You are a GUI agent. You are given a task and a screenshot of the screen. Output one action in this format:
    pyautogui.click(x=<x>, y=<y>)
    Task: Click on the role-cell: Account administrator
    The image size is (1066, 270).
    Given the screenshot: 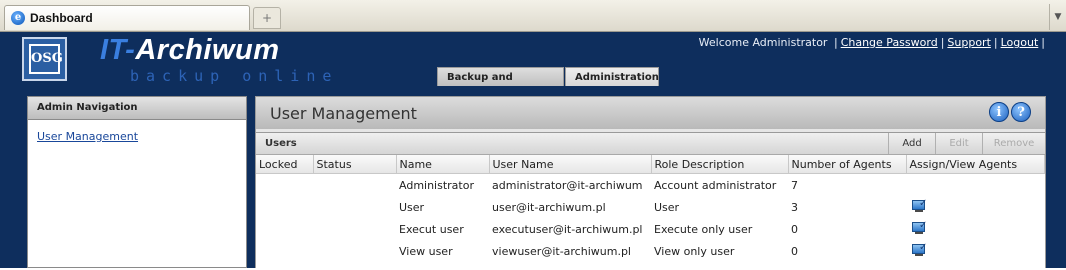 What is the action you would take?
    pyautogui.click(x=715, y=185)
    